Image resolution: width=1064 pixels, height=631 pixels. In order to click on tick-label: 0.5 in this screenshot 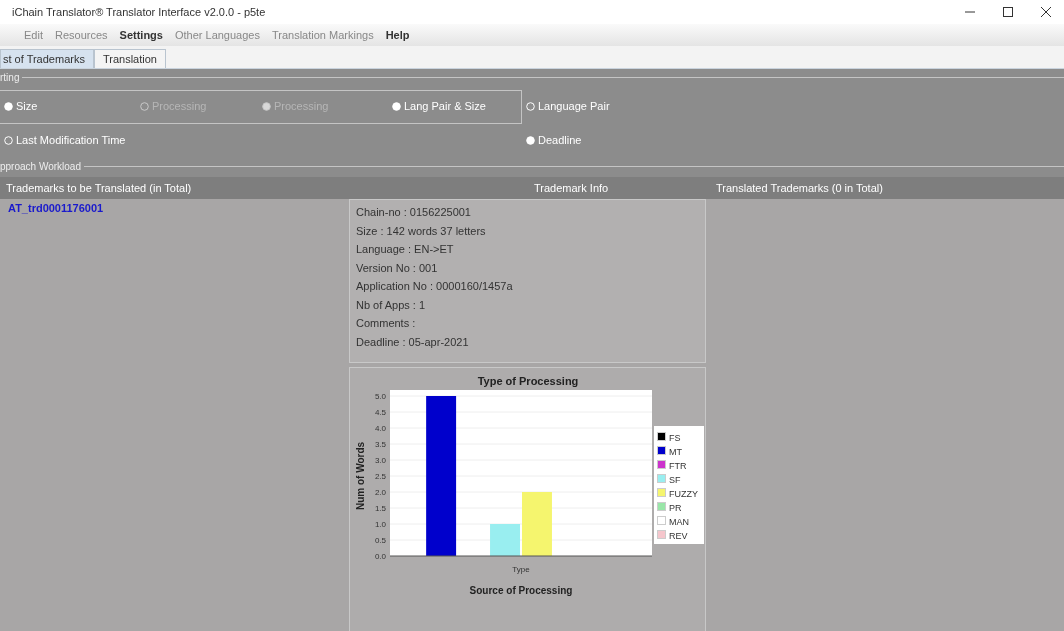, I will do `click(380, 540)`.